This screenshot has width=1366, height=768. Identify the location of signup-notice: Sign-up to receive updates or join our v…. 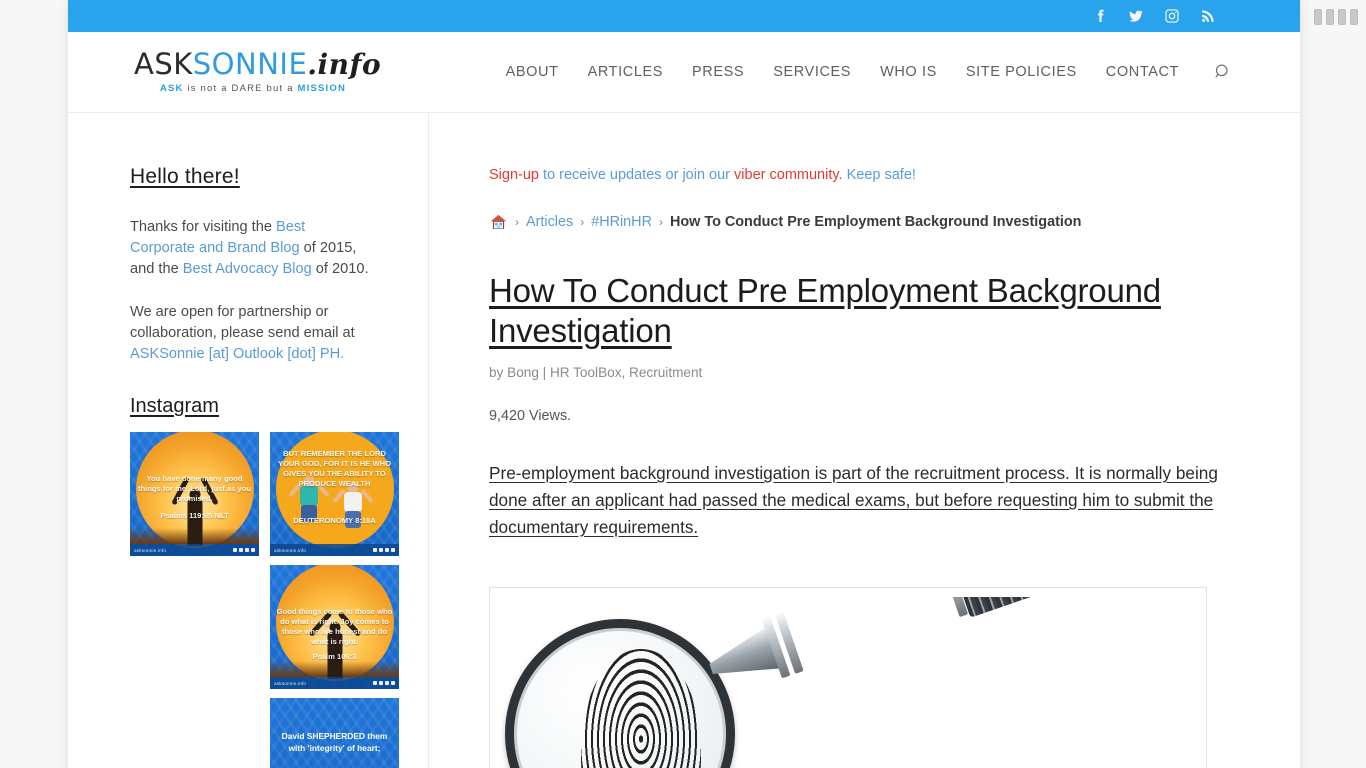
(859, 175).